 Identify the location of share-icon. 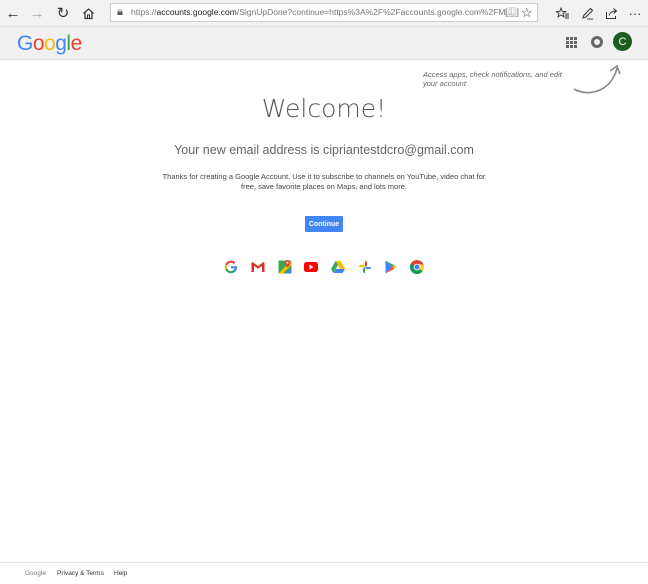
(611, 13).